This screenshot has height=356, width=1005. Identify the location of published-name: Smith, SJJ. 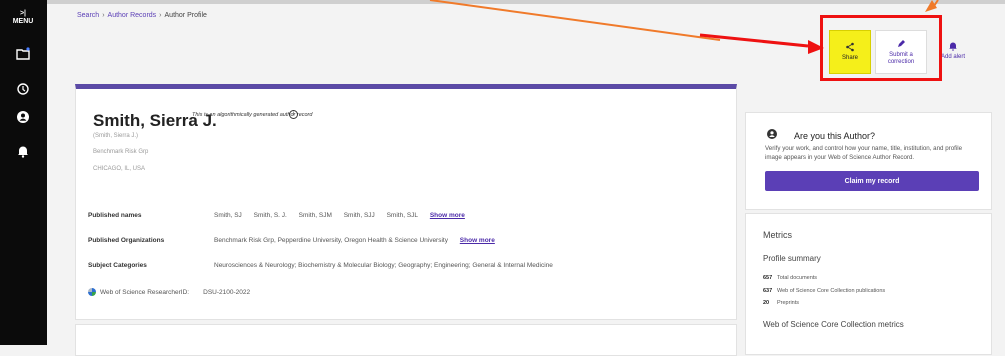
(359, 215).